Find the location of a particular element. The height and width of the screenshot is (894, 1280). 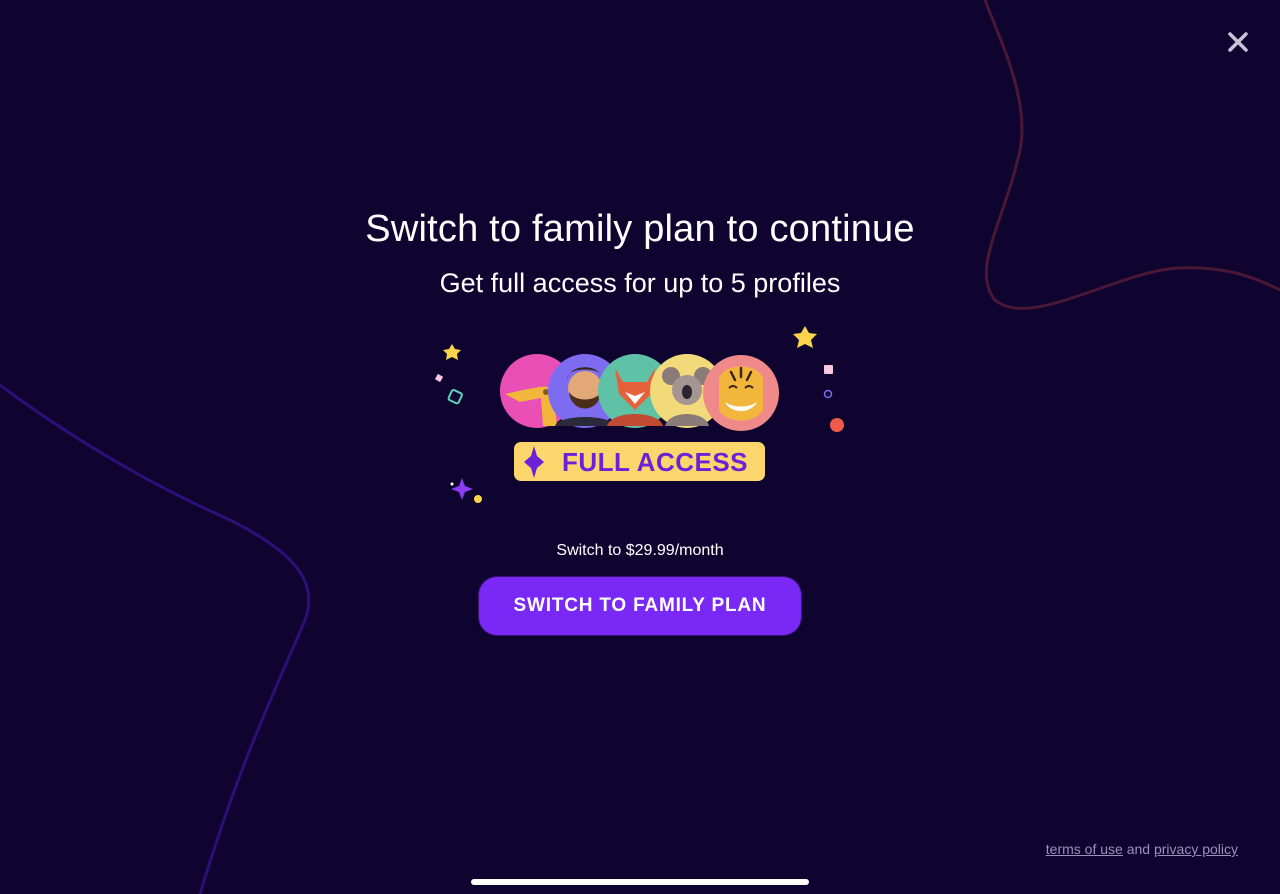

terms-of-use-link: terms of use is located at coordinates (1084, 849).